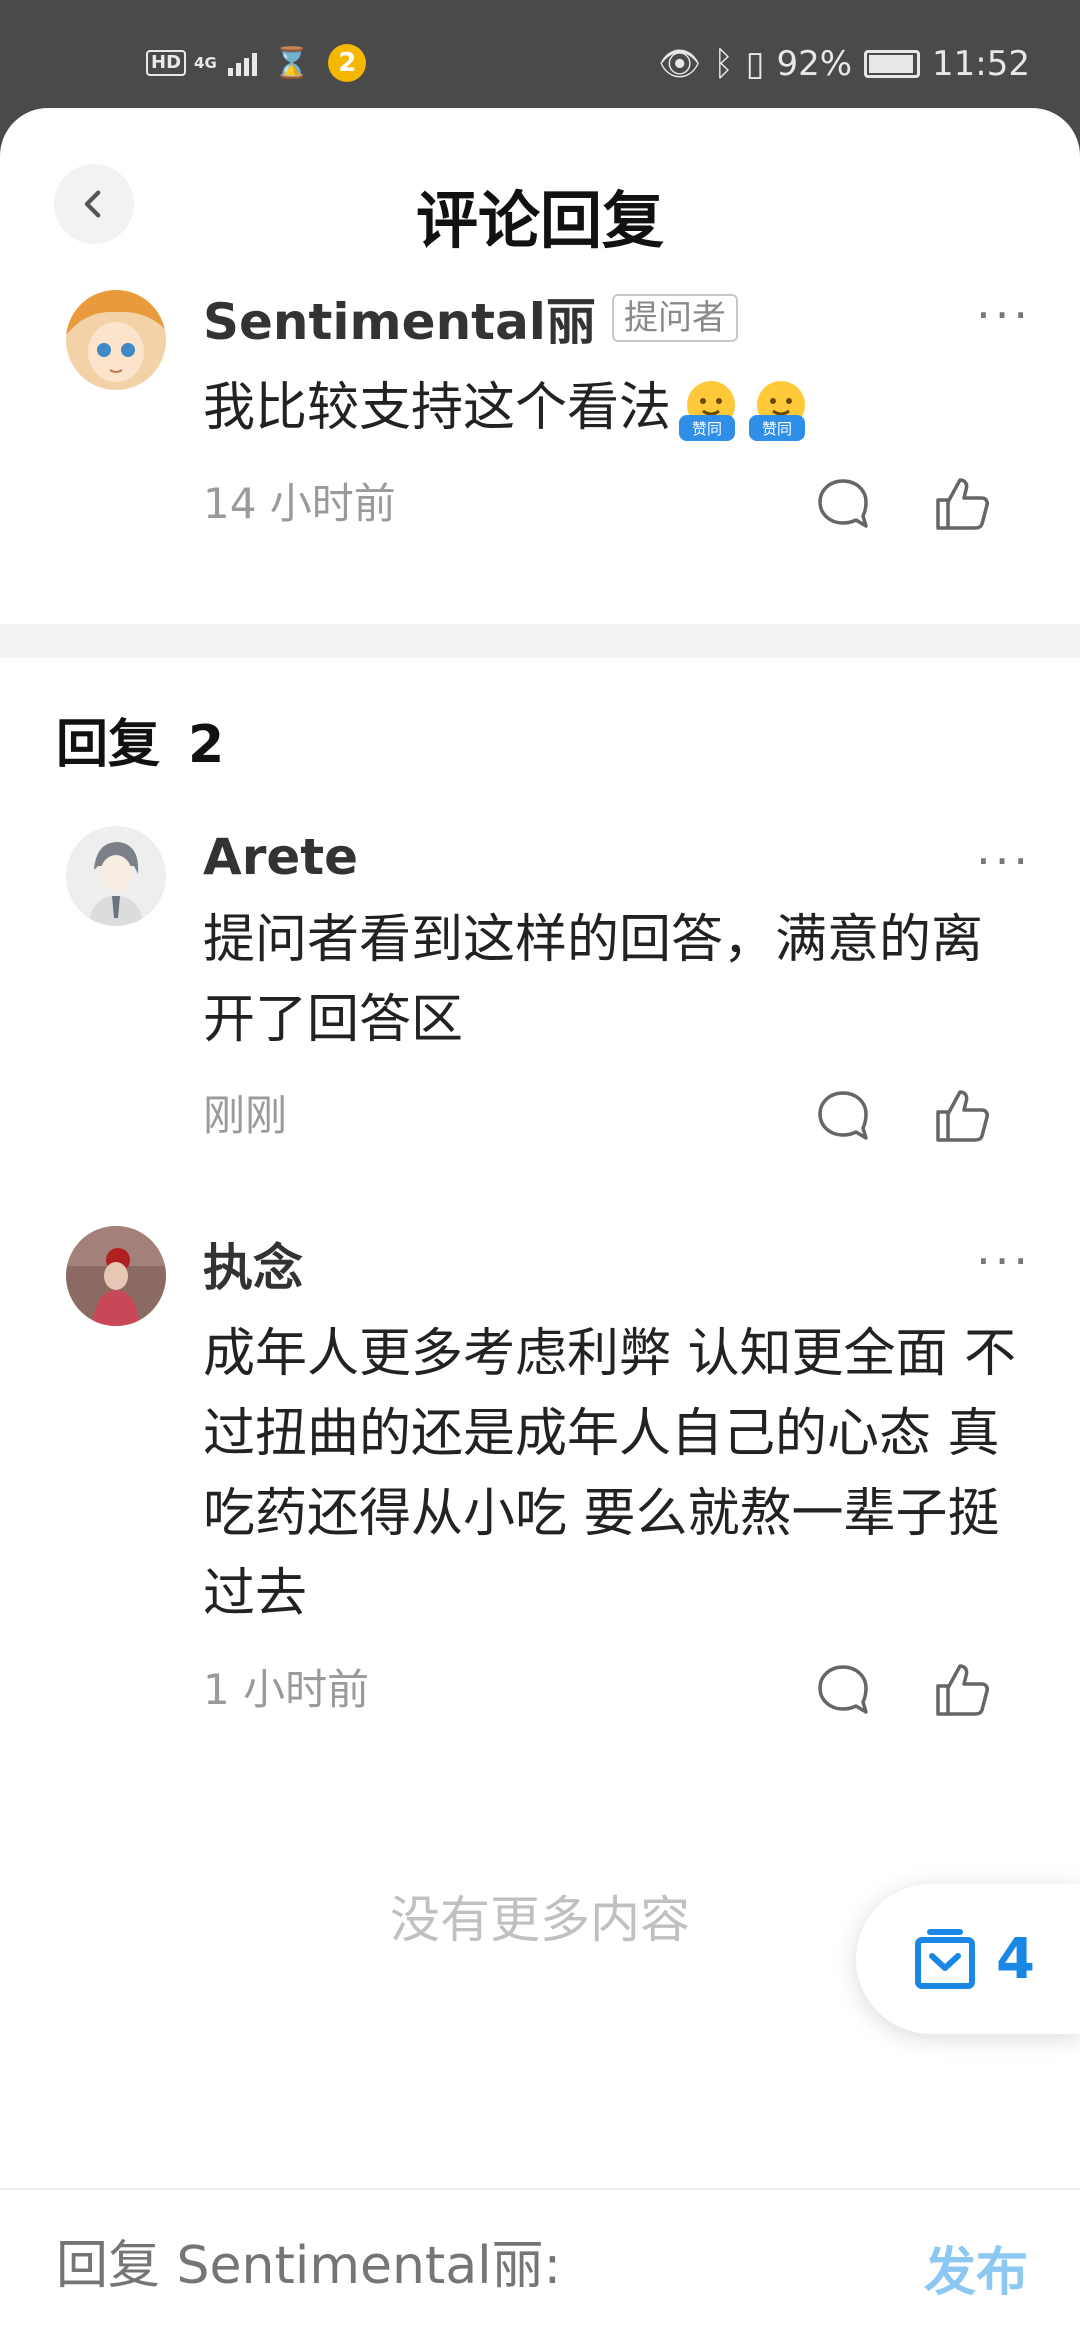  I want to click on collection-count: 4, so click(1015, 1959).